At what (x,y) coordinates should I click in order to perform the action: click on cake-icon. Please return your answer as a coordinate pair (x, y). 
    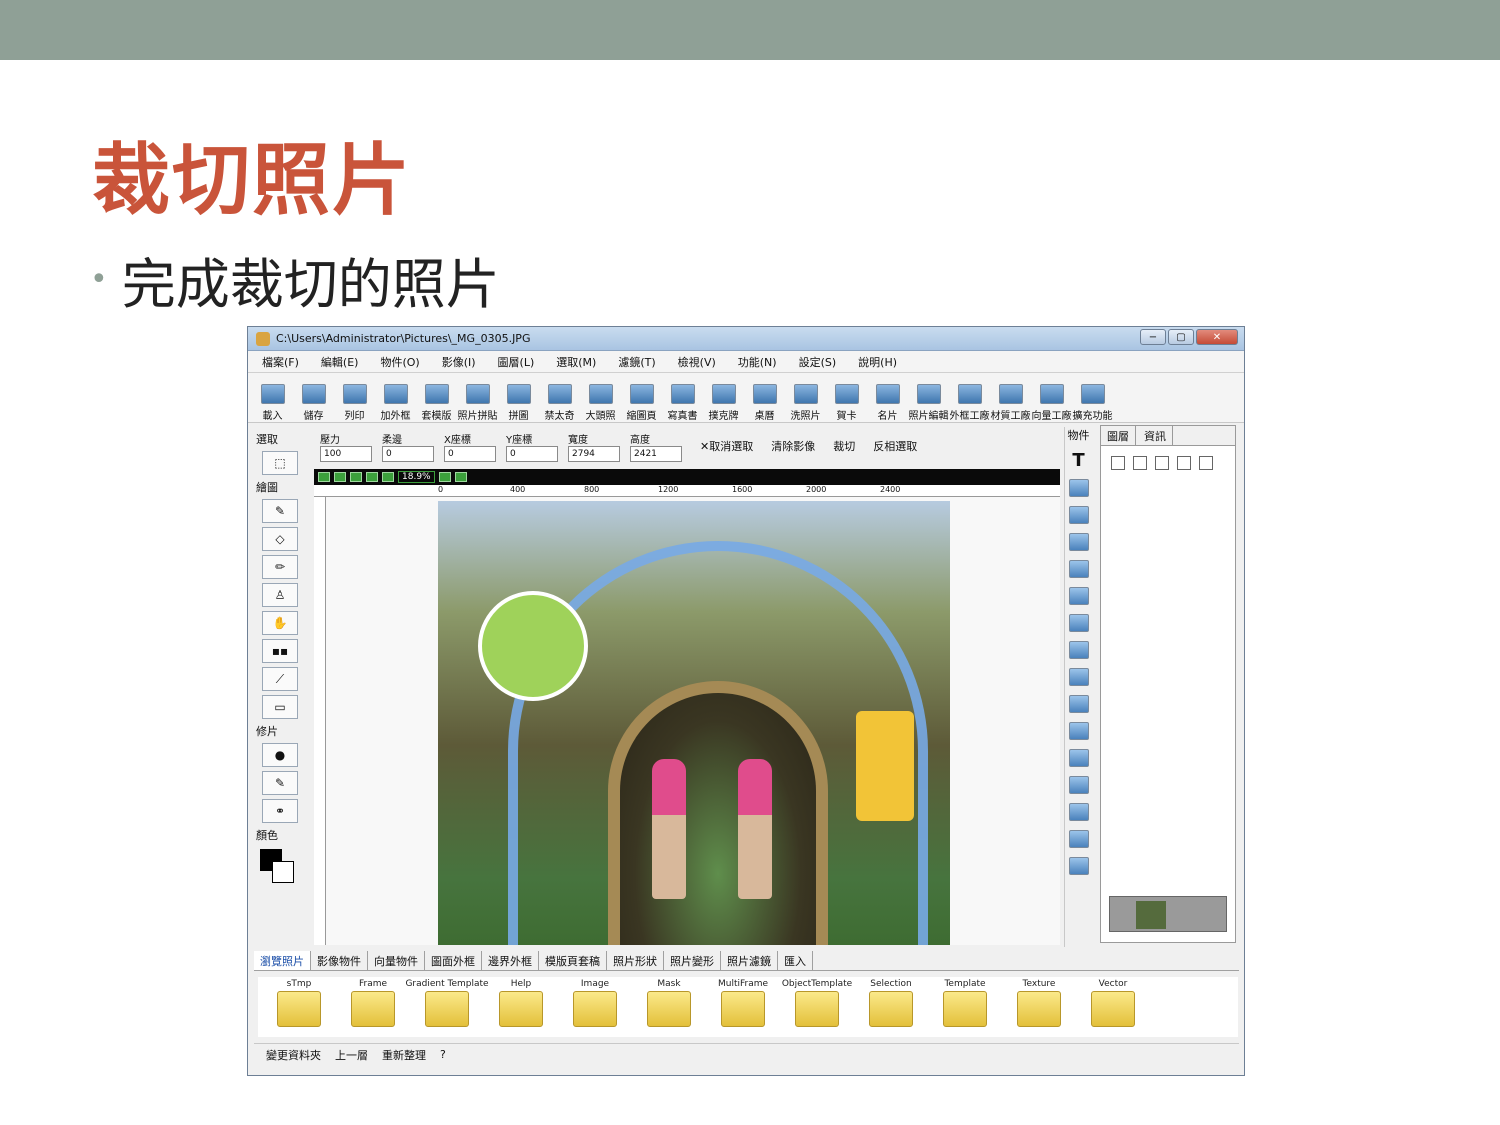
    Looking at the image, I should click on (1078, 704).